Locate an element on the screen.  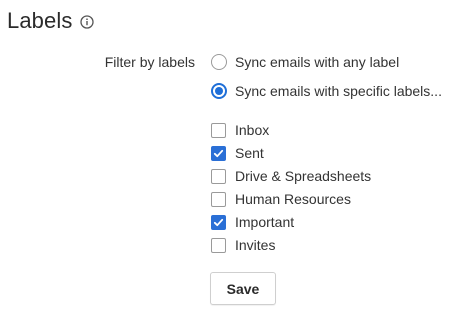
info-icon is located at coordinates (87, 21).